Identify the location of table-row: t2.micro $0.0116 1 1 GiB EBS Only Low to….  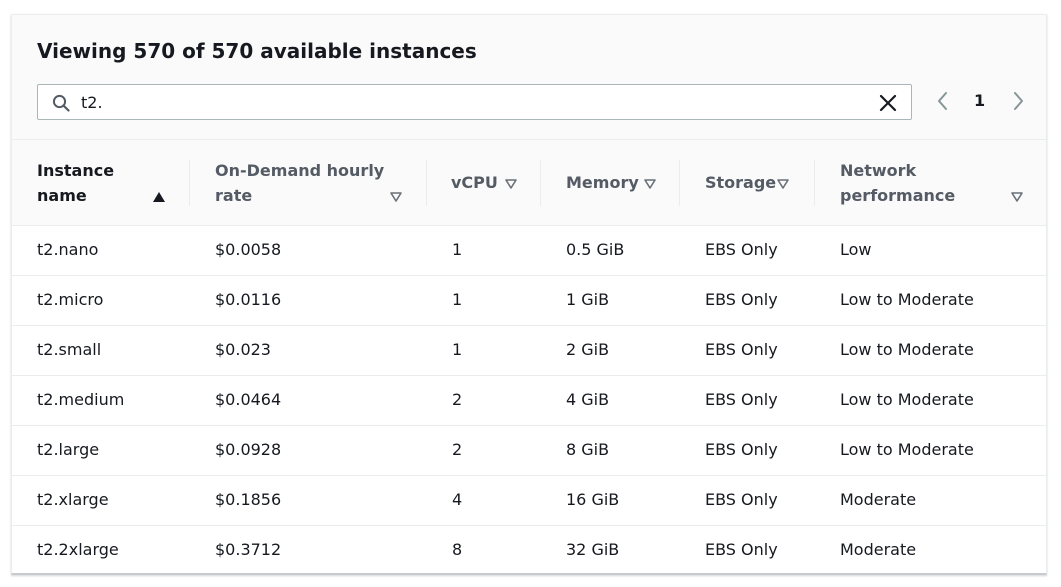
(529, 301).